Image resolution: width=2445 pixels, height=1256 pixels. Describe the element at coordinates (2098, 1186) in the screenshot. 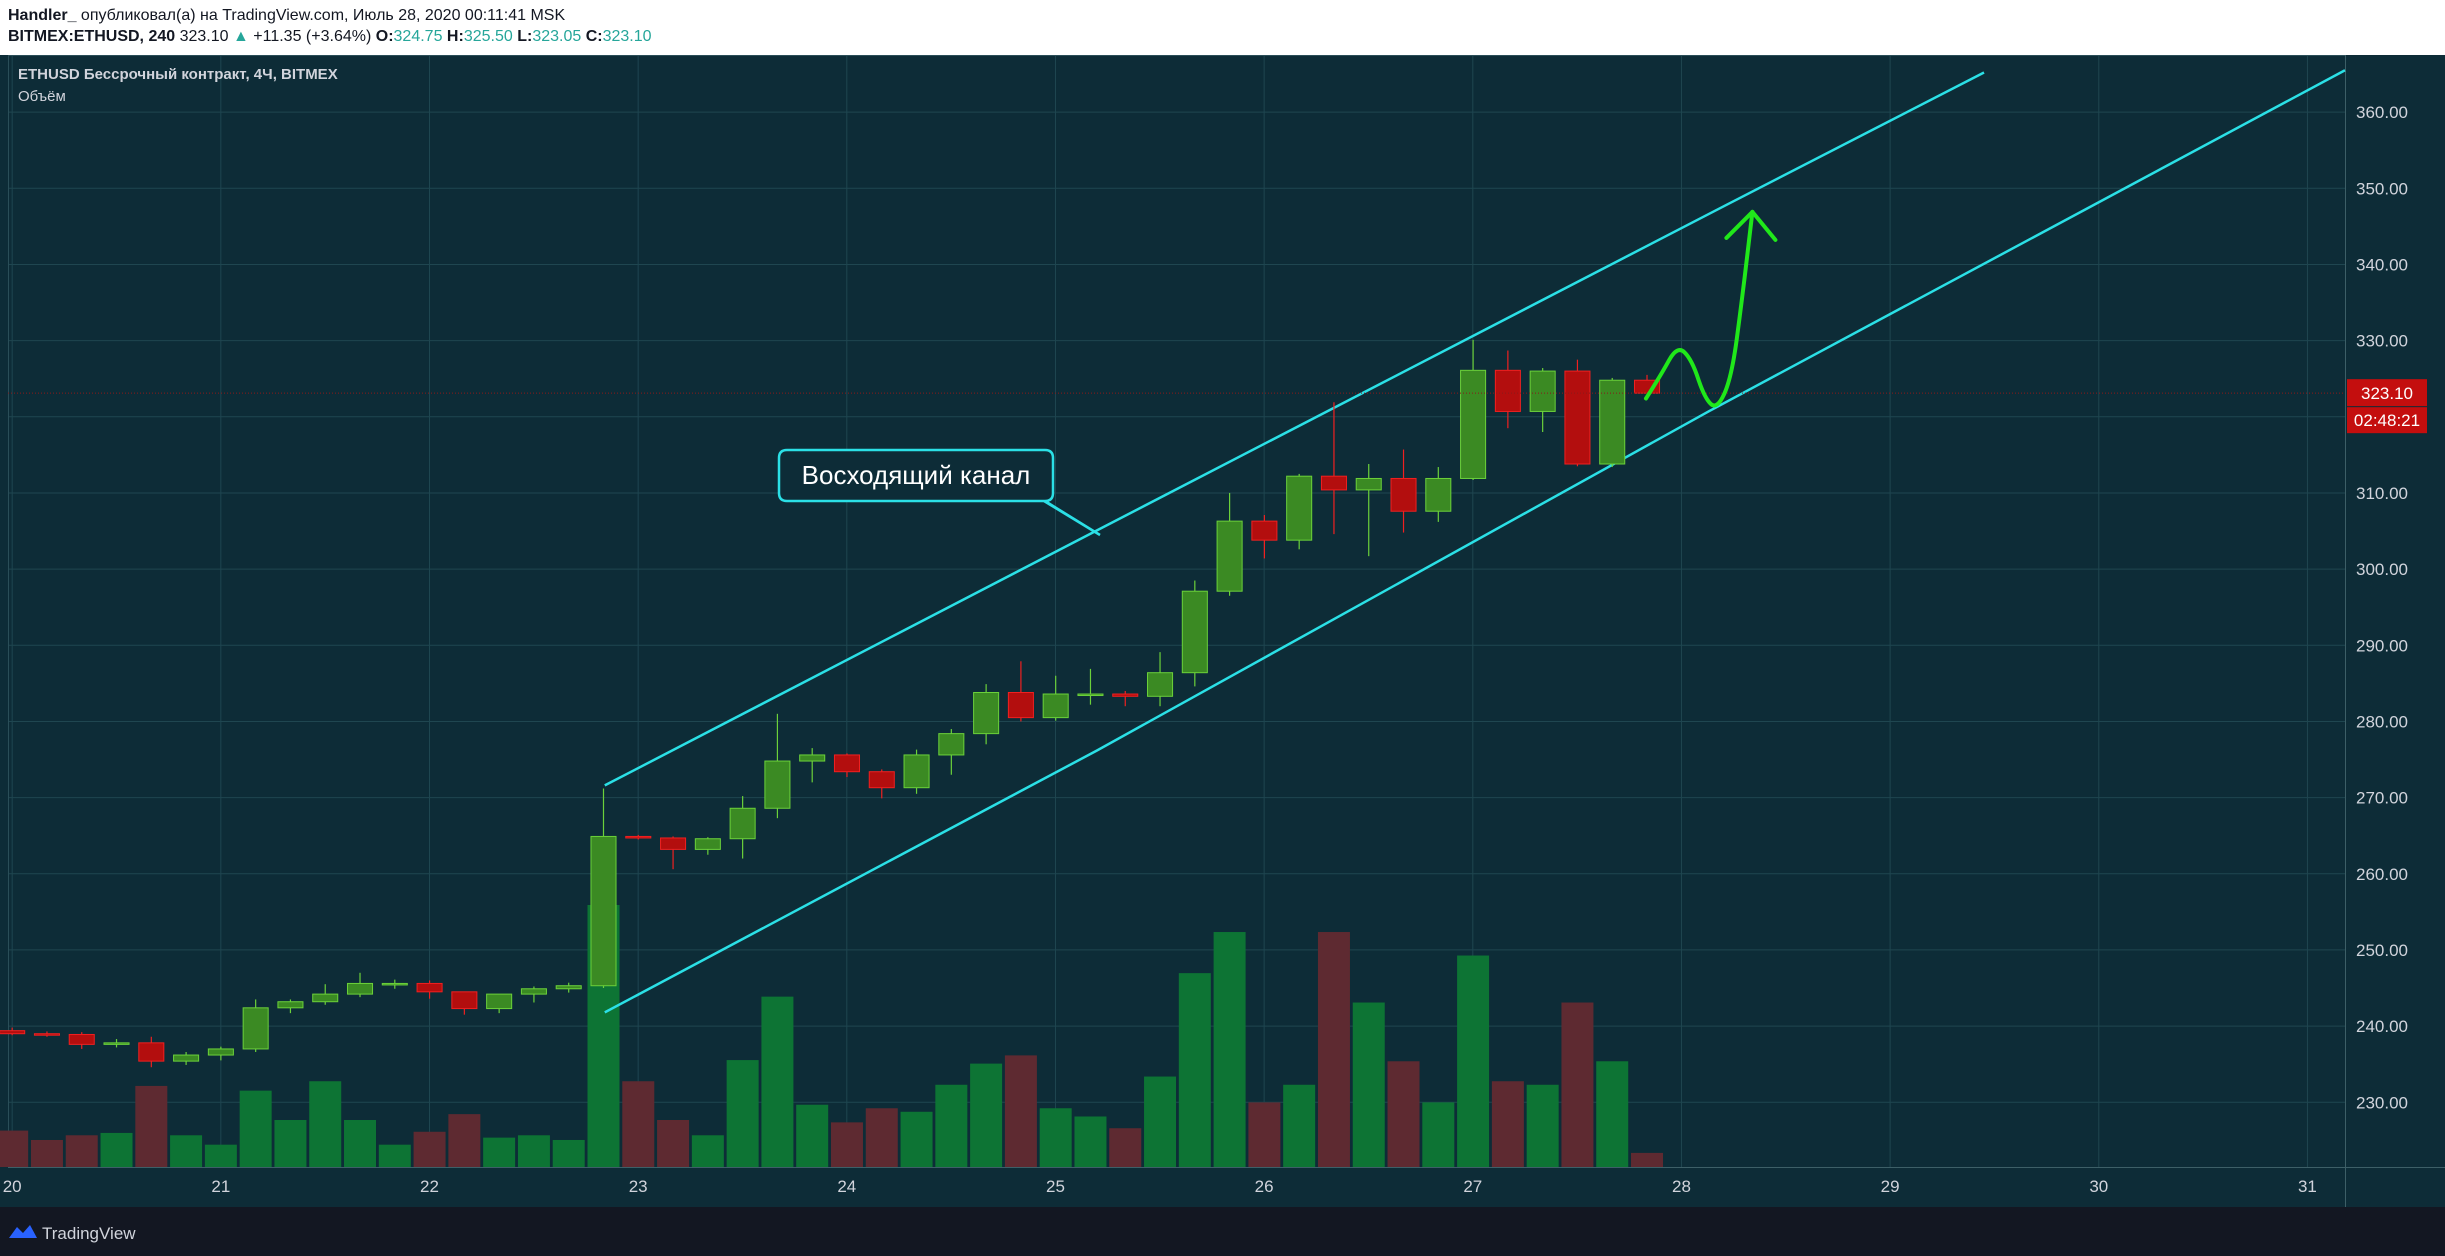

I see `time-tick-label: 30` at that location.